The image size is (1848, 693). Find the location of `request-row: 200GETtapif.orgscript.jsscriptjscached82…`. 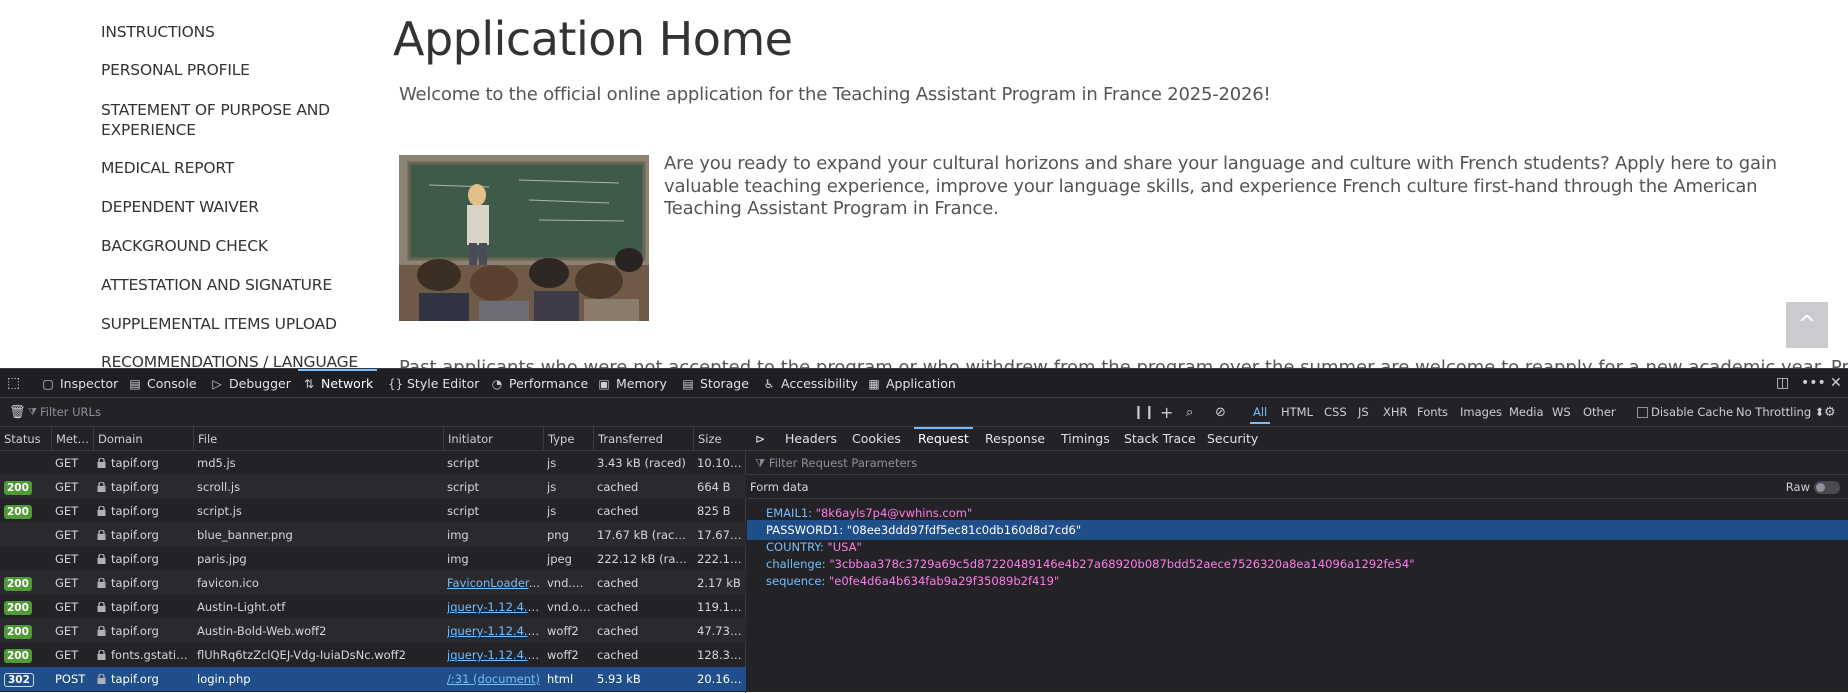

request-row: 200GETtapif.orgscript.jsscriptjscached82… is located at coordinates (373, 511).